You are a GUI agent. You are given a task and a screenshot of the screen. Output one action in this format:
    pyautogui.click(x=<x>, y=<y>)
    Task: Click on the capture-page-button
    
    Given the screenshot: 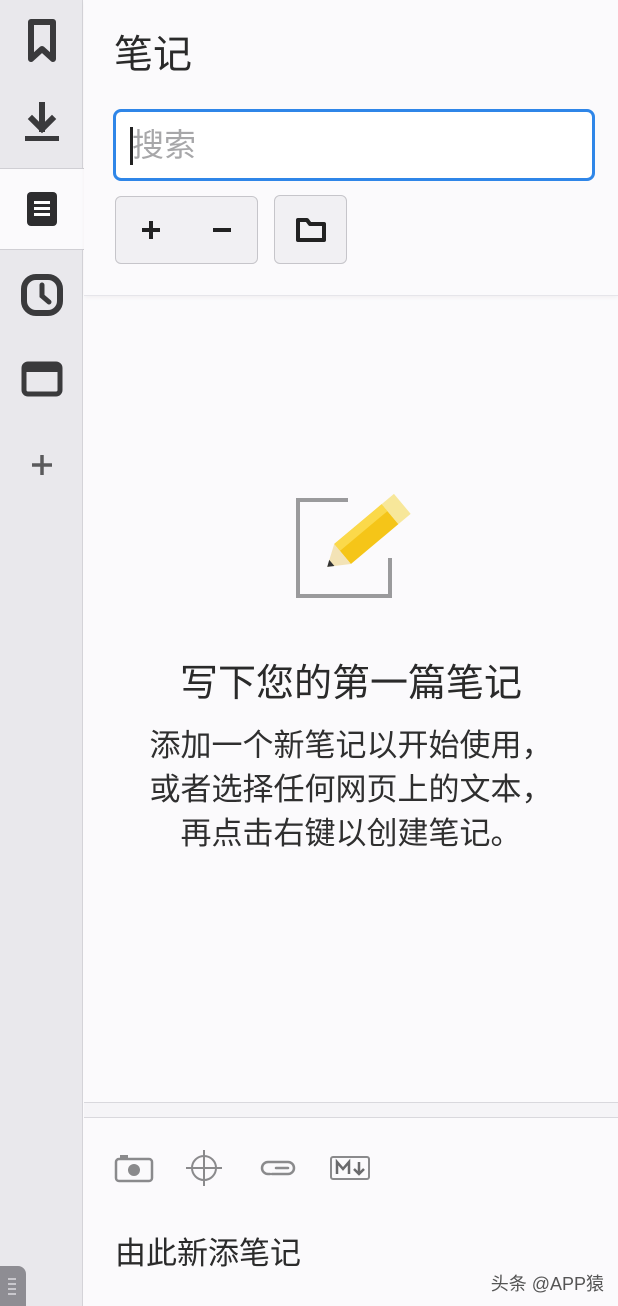 What is the action you would take?
    pyautogui.click(x=204, y=1168)
    